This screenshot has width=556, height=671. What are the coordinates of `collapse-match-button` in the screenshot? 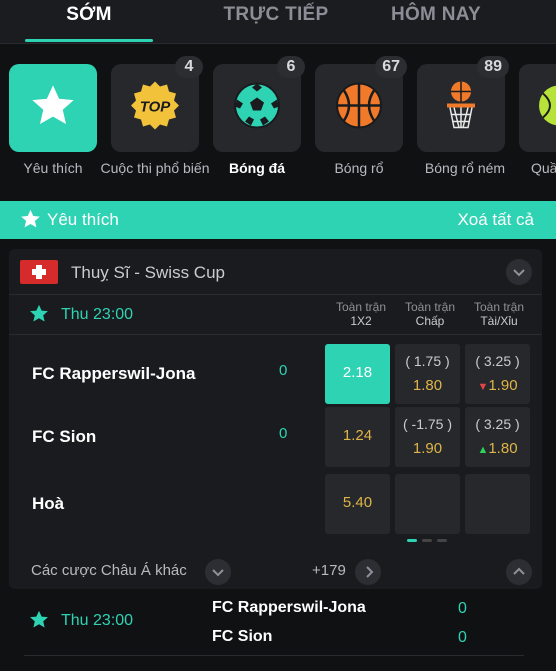 It's located at (519, 572).